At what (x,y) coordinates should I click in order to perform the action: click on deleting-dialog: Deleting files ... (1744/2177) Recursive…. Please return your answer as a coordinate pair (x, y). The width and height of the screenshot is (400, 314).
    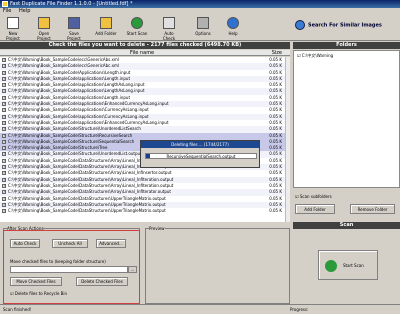
    Looking at the image, I should click on (200, 154).